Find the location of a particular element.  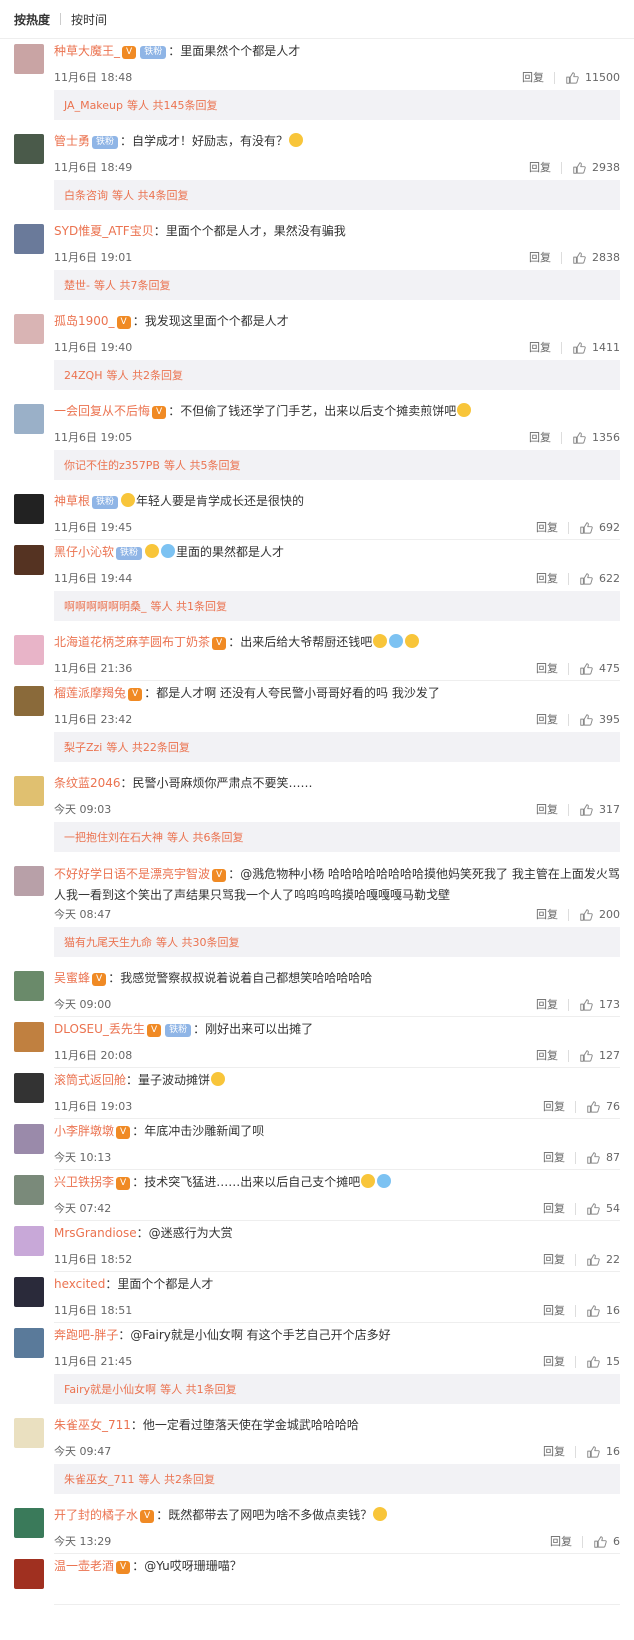

comment-username: 神草根 is located at coordinates (72, 501).